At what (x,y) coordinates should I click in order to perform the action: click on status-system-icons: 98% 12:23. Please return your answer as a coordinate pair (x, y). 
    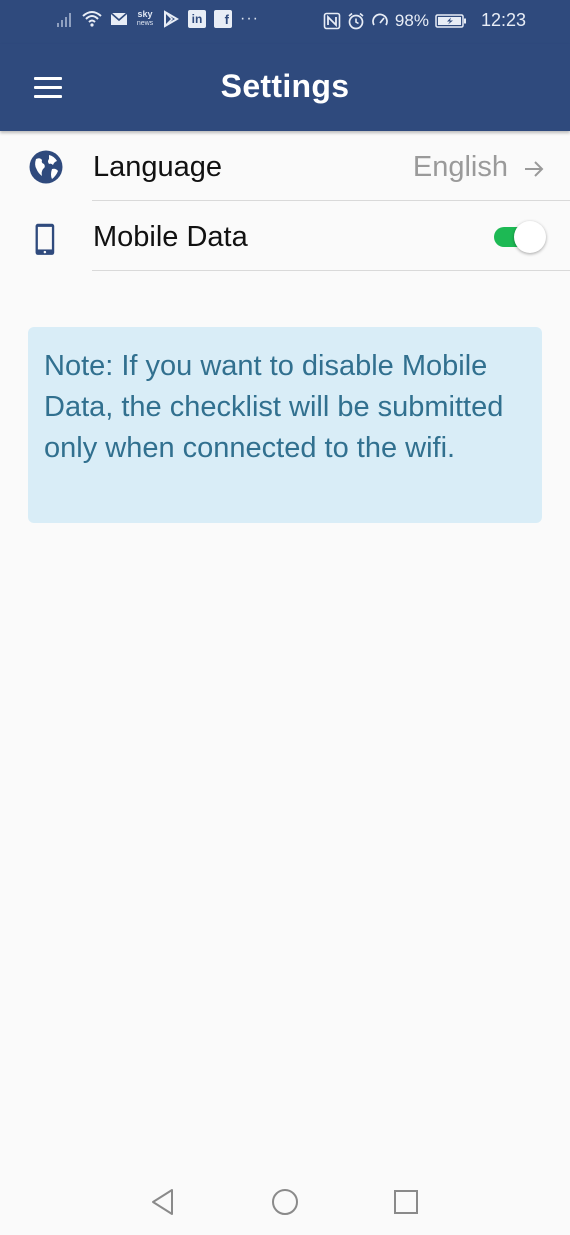
    Looking at the image, I should click on (424, 20).